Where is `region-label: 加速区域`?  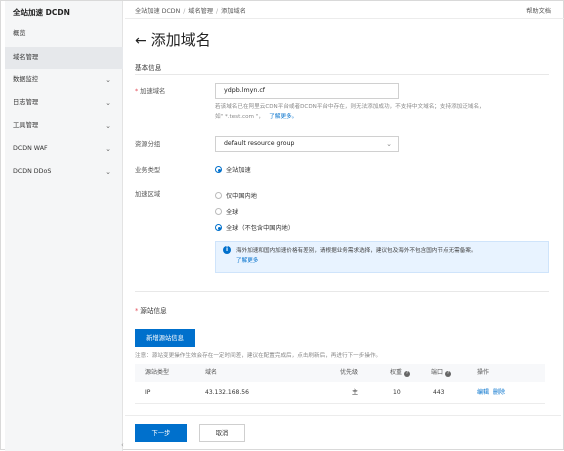 region-label: 加速区域 is located at coordinates (148, 194).